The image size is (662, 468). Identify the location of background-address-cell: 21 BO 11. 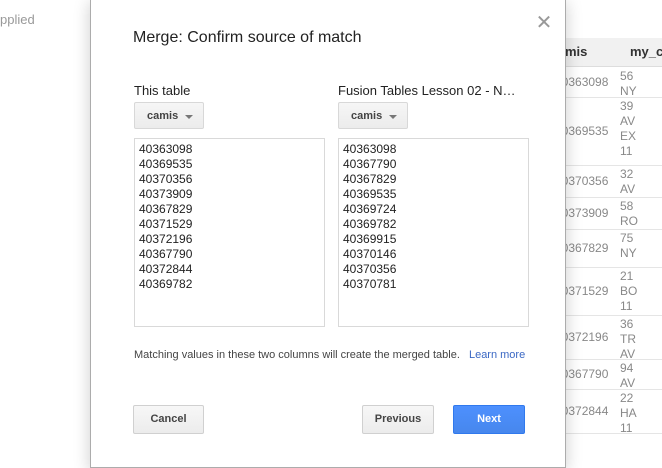
(628, 291).